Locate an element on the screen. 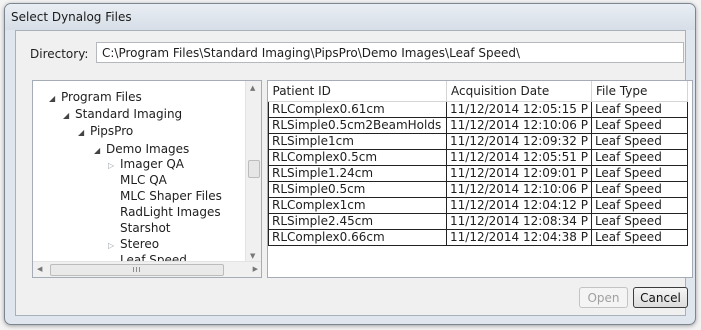 The height and width of the screenshot is (330, 701). table-cell: 11/12/2014 12:09:01 P is located at coordinates (519, 173).